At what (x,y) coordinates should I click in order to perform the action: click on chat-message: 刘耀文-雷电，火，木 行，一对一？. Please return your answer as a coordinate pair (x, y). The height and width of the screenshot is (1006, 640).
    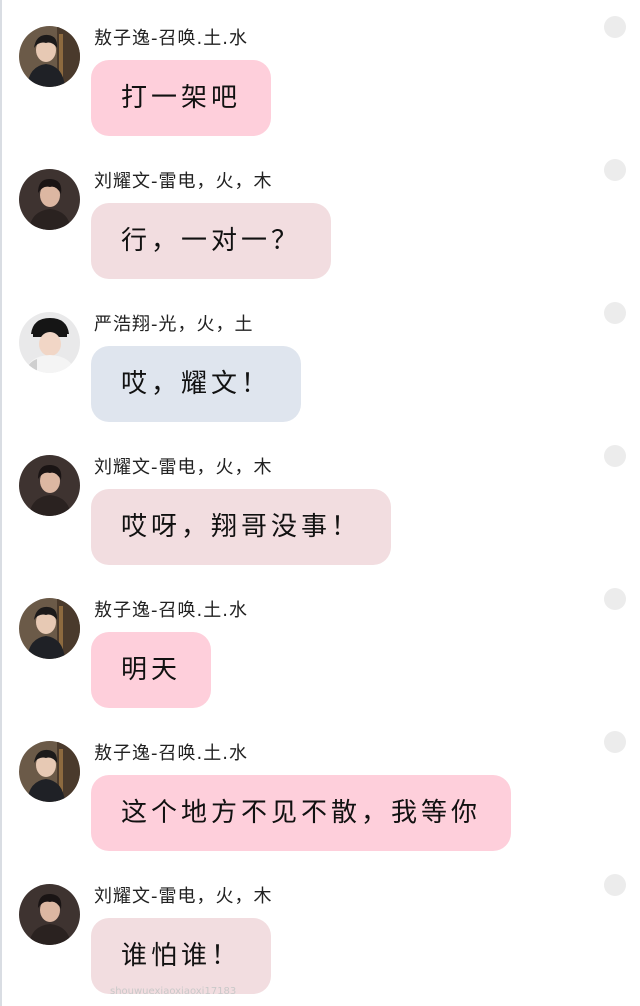
    Looking at the image, I should click on (320, 214).